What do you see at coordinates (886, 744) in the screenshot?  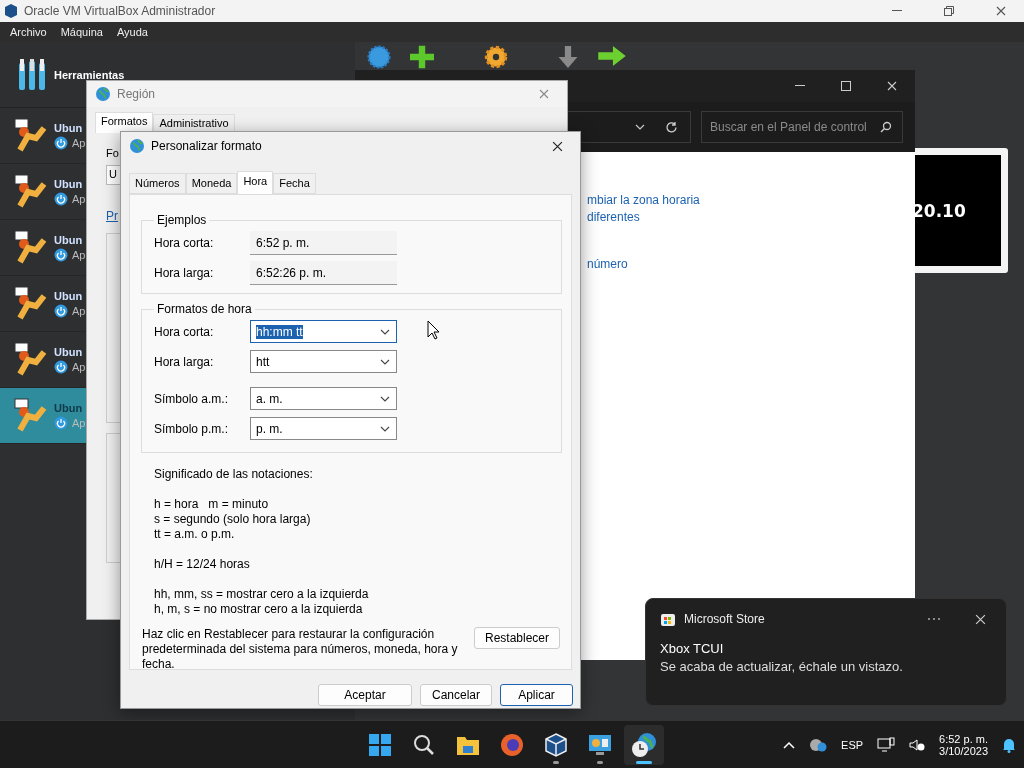 I see `network-icon` at bounding box center [886, 744].